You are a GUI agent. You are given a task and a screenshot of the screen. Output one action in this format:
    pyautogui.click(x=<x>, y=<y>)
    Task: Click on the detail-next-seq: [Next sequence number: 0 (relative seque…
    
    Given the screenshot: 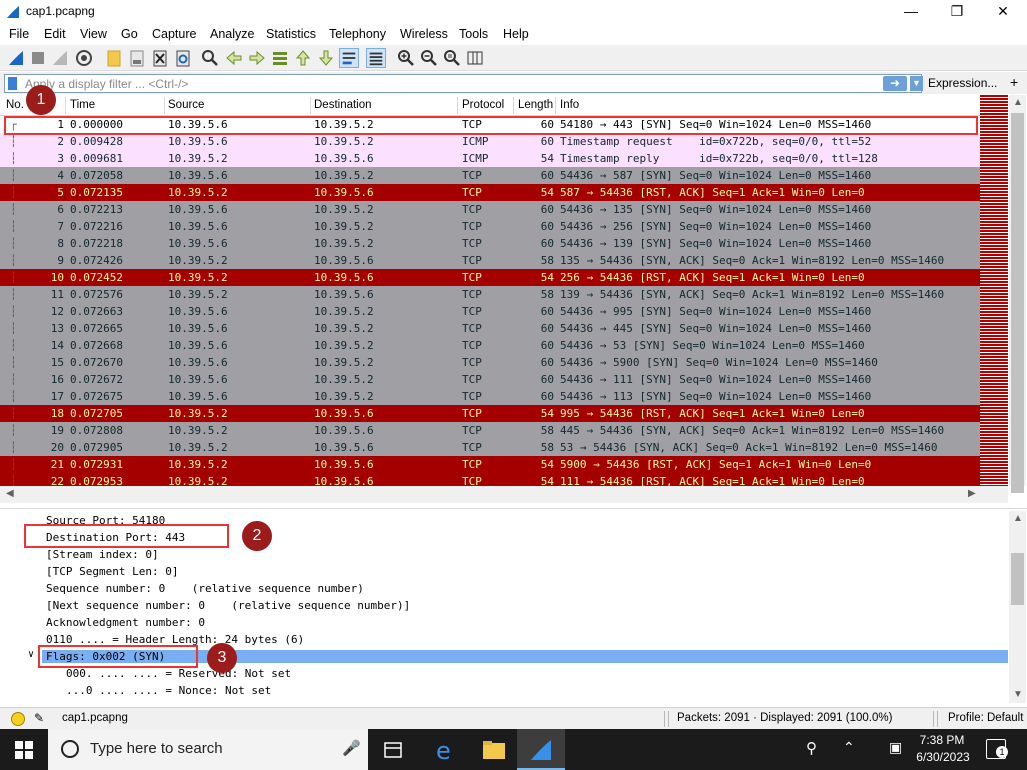 What is the action you would take?
    pyautogui.click(x=228, y=605)
    